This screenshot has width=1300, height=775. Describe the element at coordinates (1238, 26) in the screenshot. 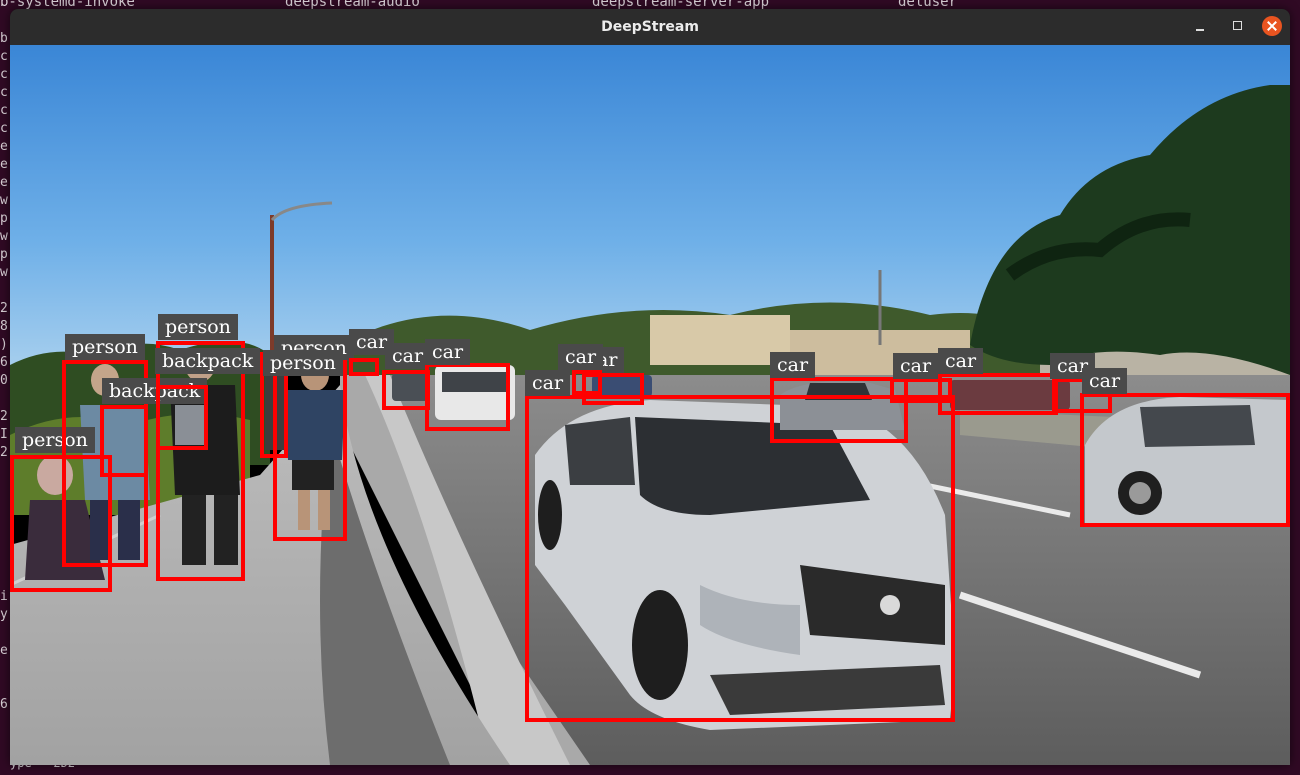

I see `maximize-button` at that location.